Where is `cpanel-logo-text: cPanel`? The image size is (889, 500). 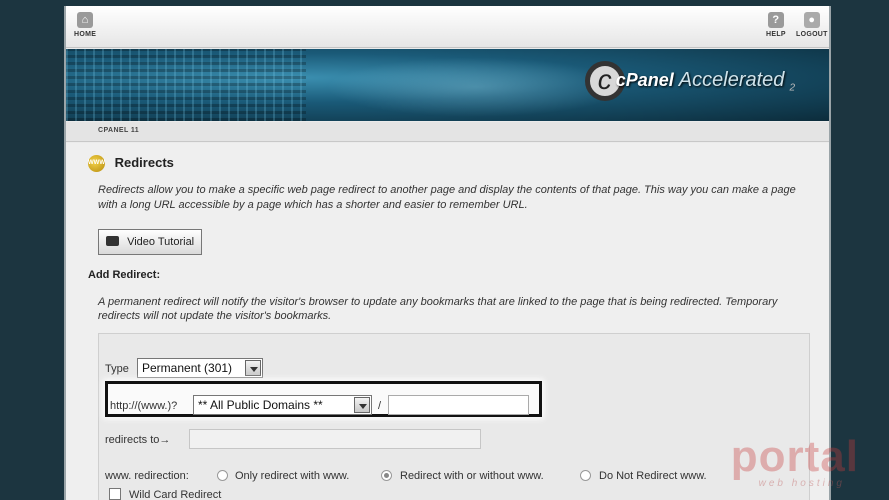 cpanel-logo-text: cPanel is located at coordinates (644, 79).